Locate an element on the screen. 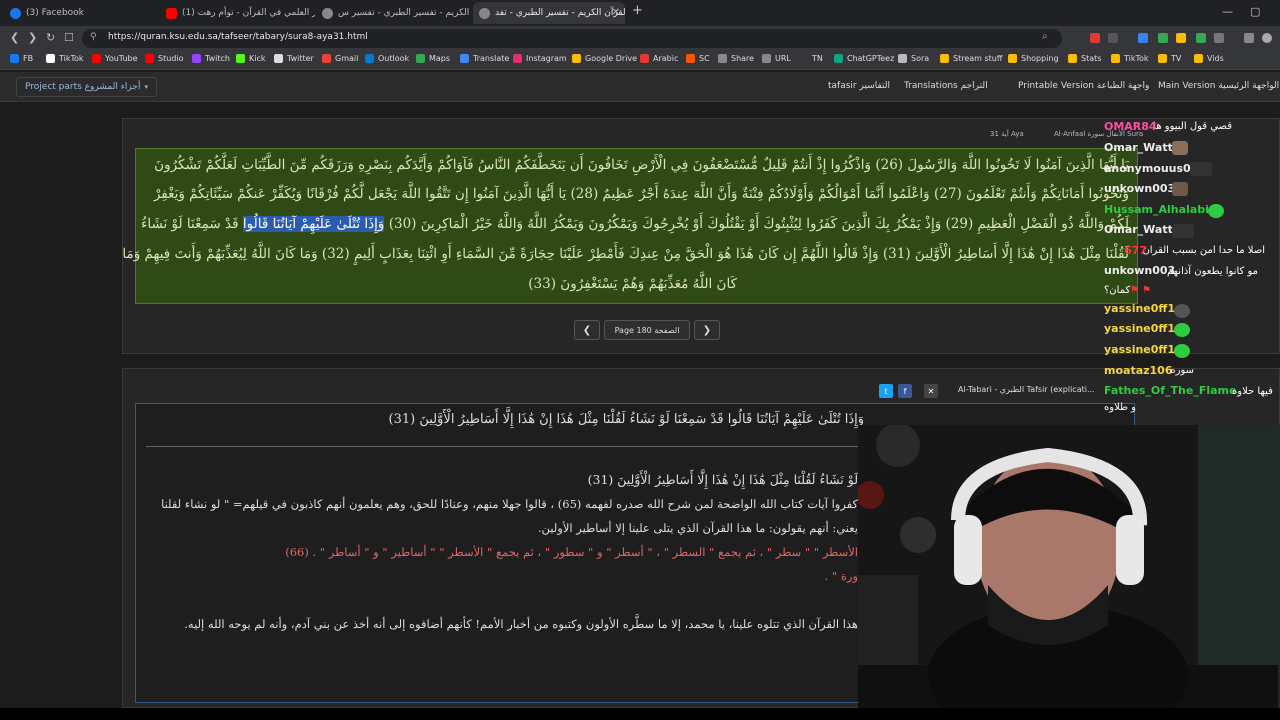 This screenshot has width=1280, height=720. bookmark-item: Twitter is located at coordinates (294, 58).